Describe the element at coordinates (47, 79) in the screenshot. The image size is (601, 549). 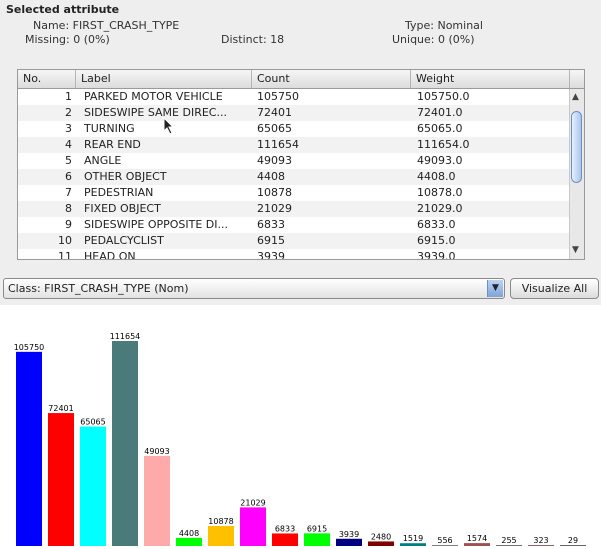
I see `column-header-no: No.` at that location.